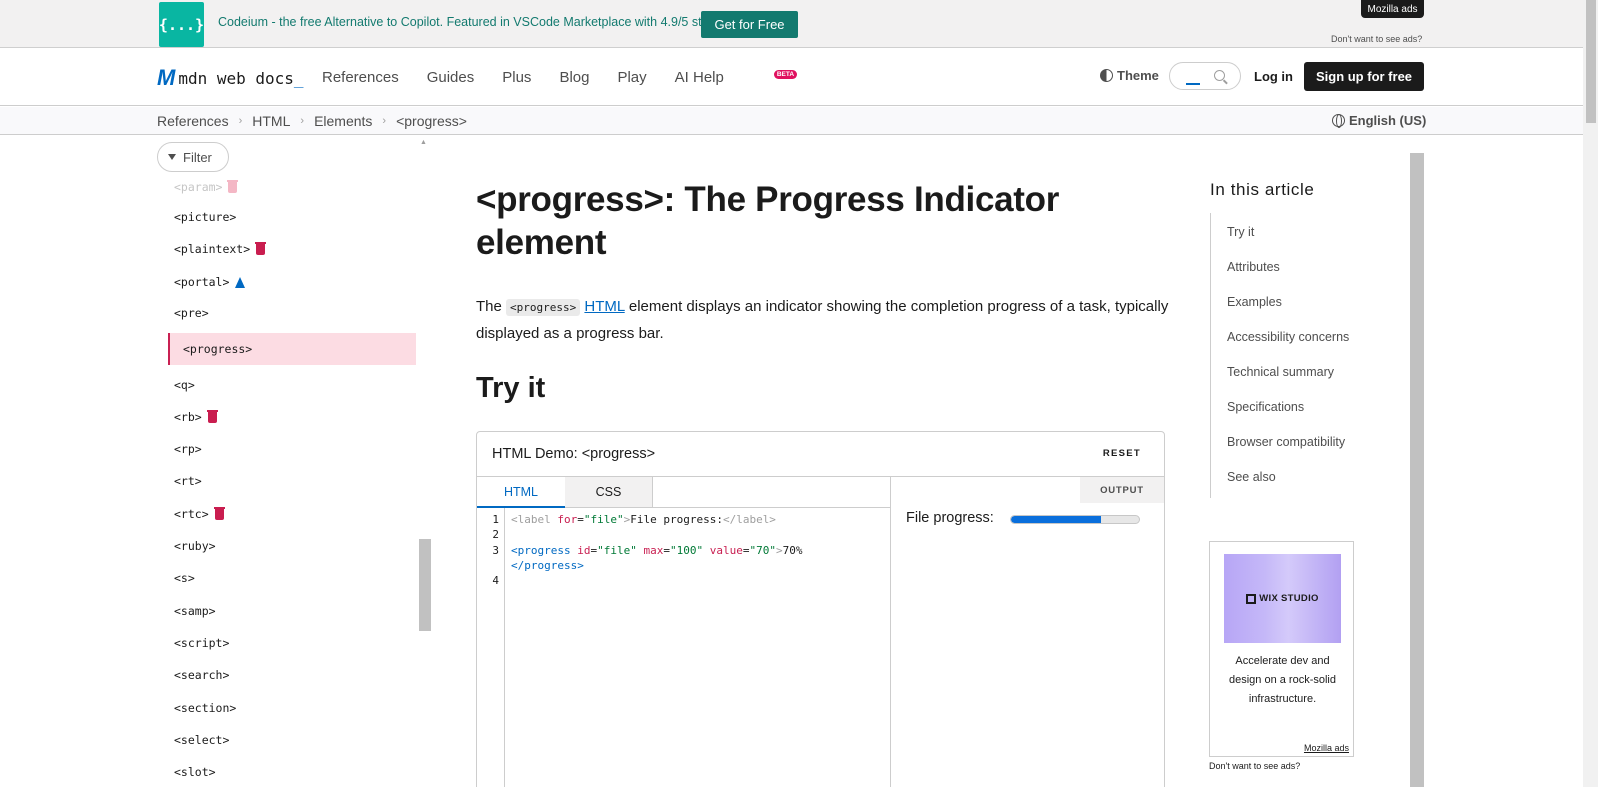  What do you see at coordinates (1288, 337) in the screenshot?
I see `toc-item-accessibility: Accessibility concerns` at bounding box center [1288, 337].